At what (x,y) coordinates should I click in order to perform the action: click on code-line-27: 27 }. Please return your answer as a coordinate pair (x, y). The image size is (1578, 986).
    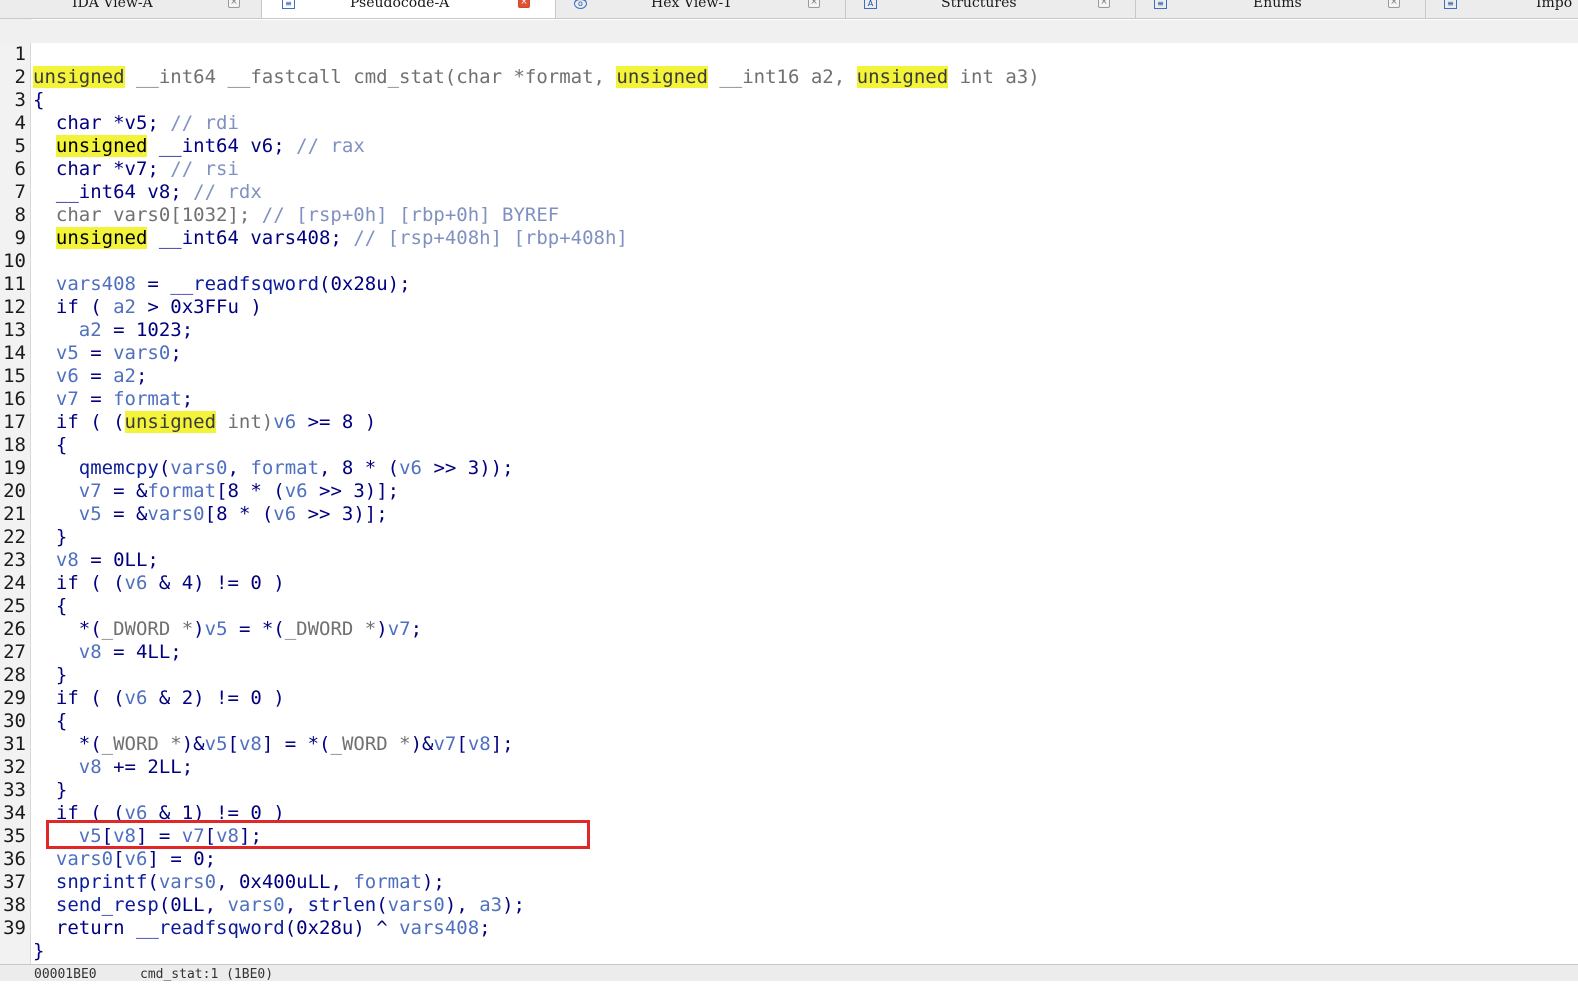
    Looking at the image, I should click on (789, 652).